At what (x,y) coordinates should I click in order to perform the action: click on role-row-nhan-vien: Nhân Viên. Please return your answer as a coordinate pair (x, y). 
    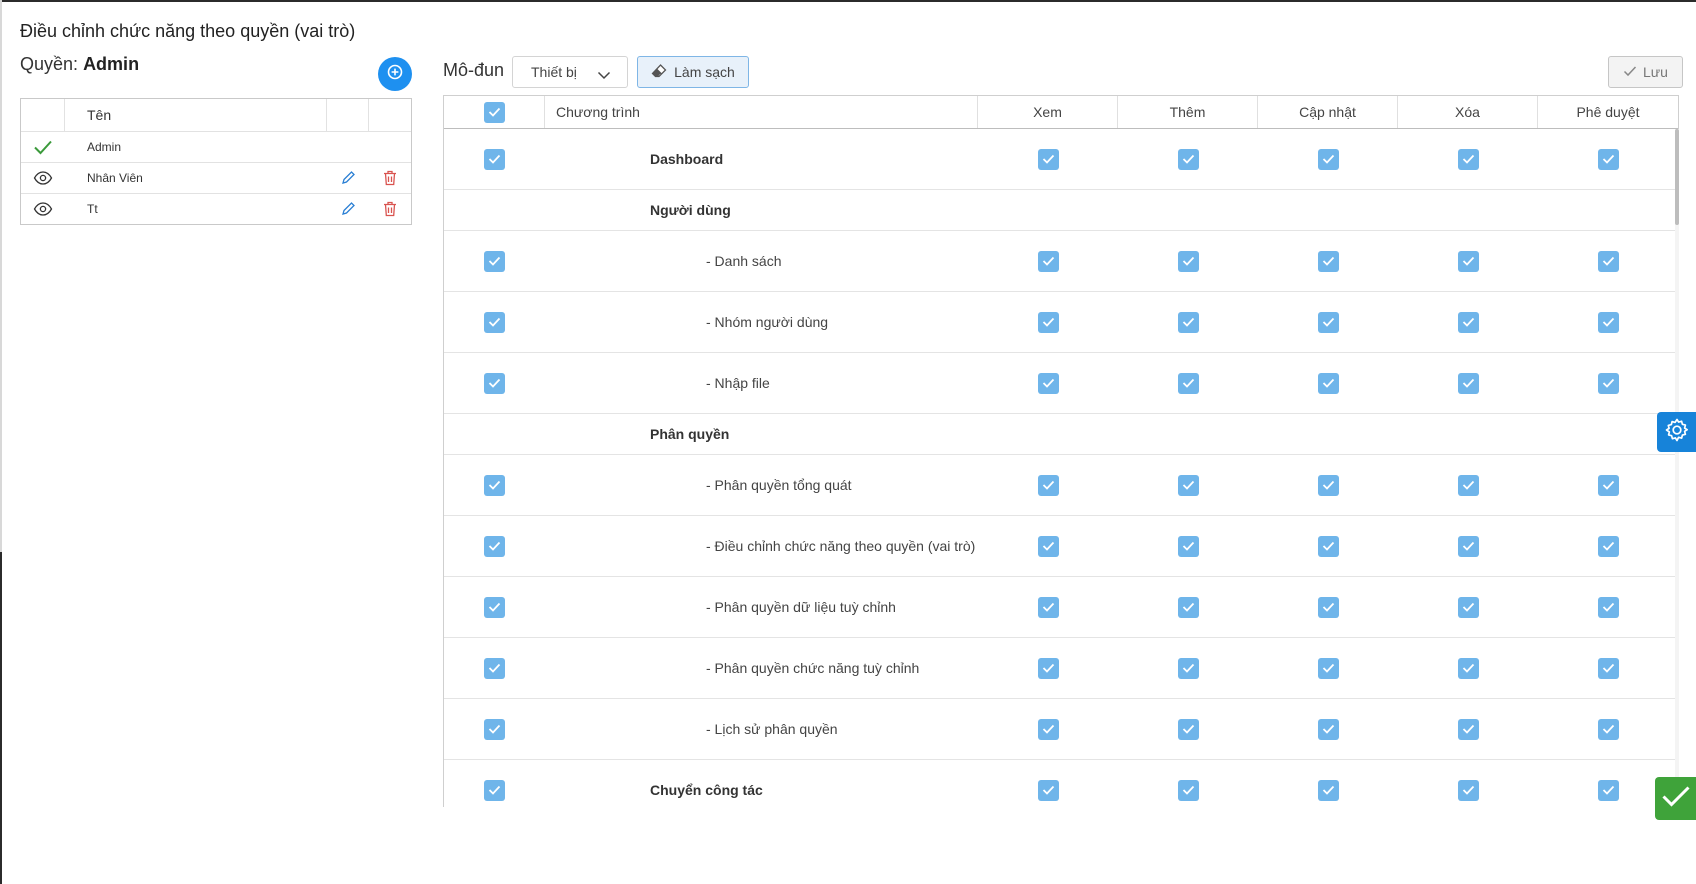
    Looking at the image, I should click on (216, 177).